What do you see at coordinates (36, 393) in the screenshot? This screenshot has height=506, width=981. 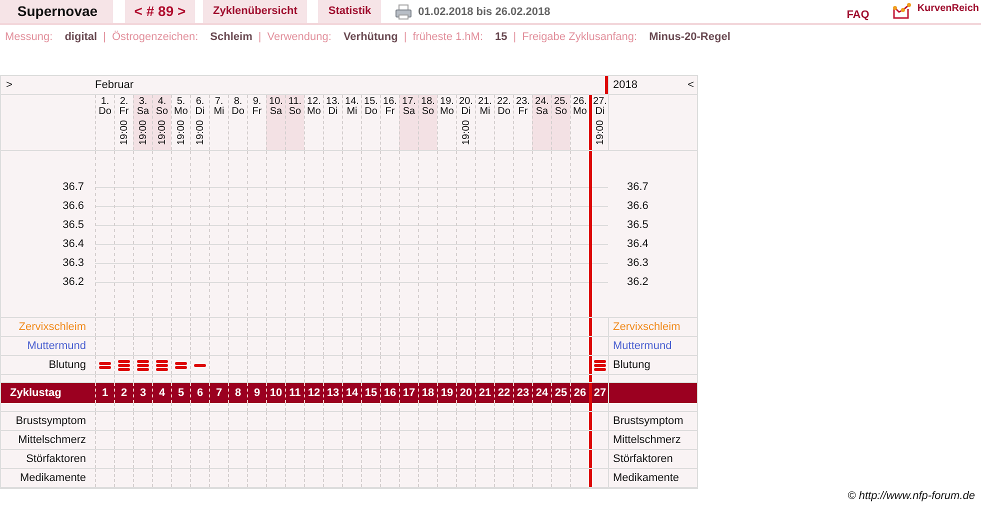 I see `cycle-day-label: Zyklustag` at bounding box center [36, 393].